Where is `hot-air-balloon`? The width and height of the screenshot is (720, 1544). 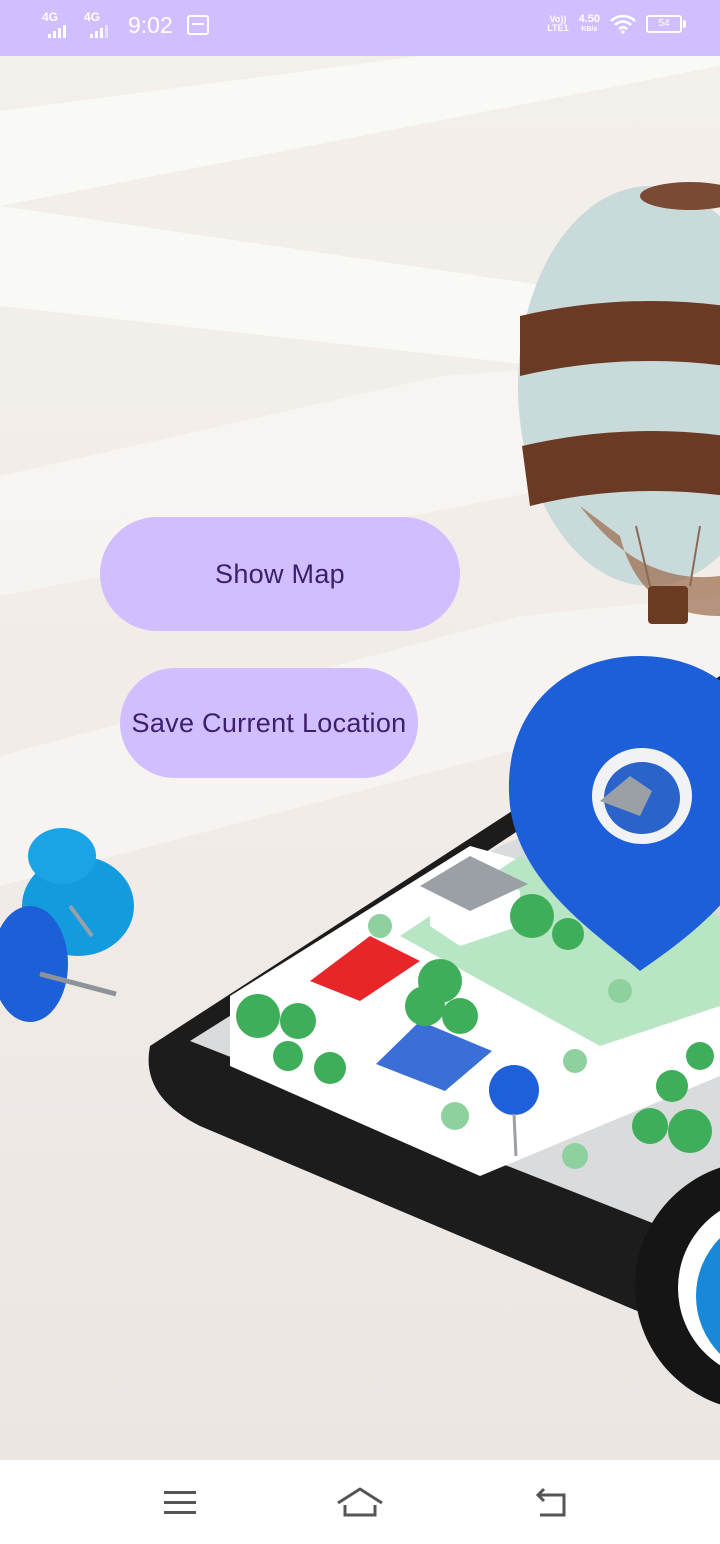 hot-air-balloon is located at coordinates (619, 403).